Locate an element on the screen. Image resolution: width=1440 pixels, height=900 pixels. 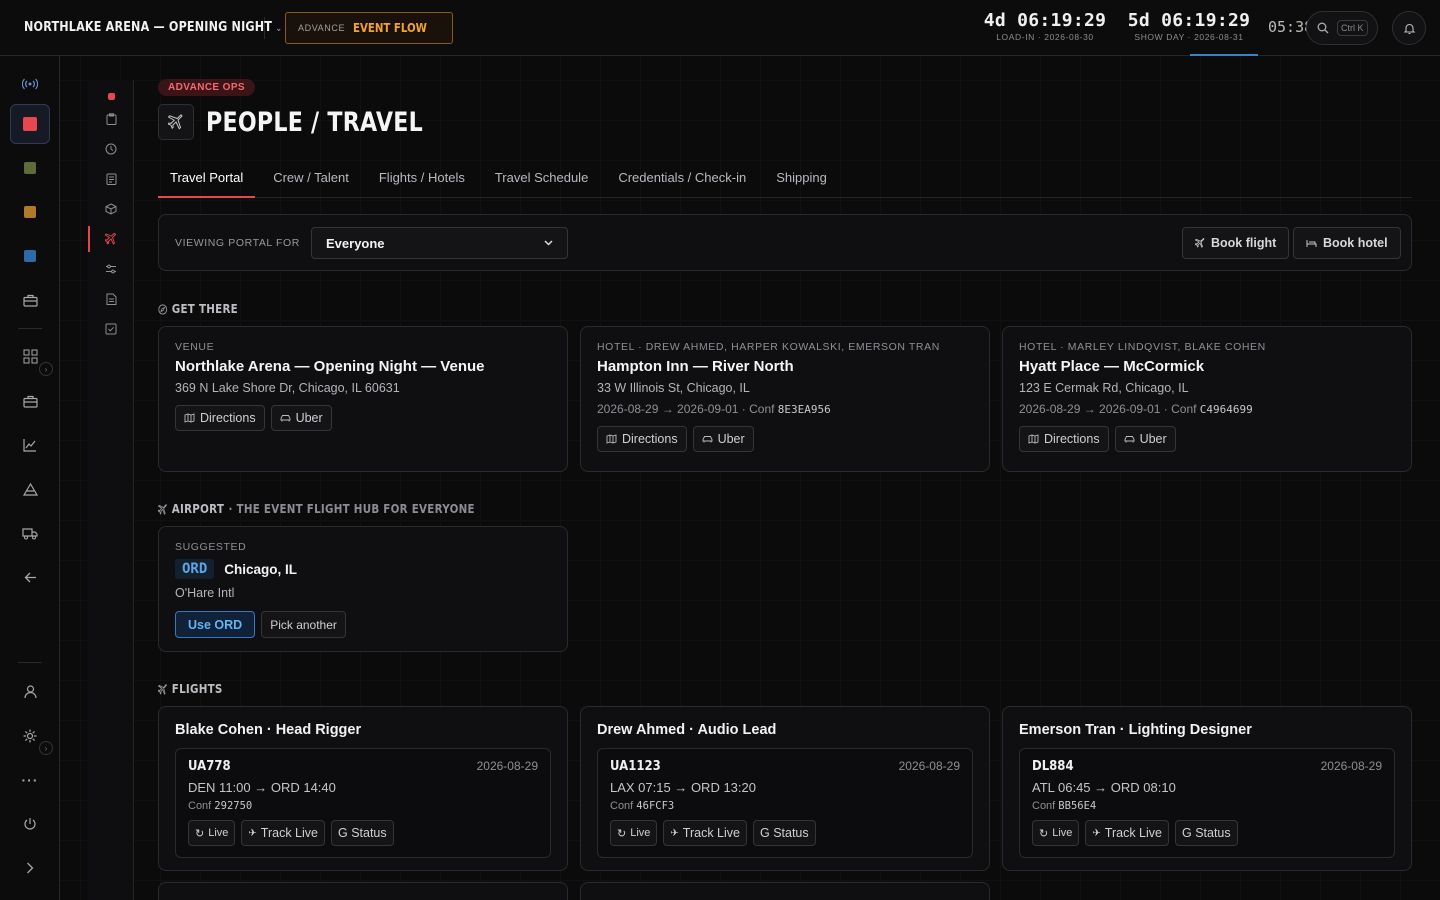
flight-person: Emerson Tran · Lighting Designer is located at coordinates (1135, 730).